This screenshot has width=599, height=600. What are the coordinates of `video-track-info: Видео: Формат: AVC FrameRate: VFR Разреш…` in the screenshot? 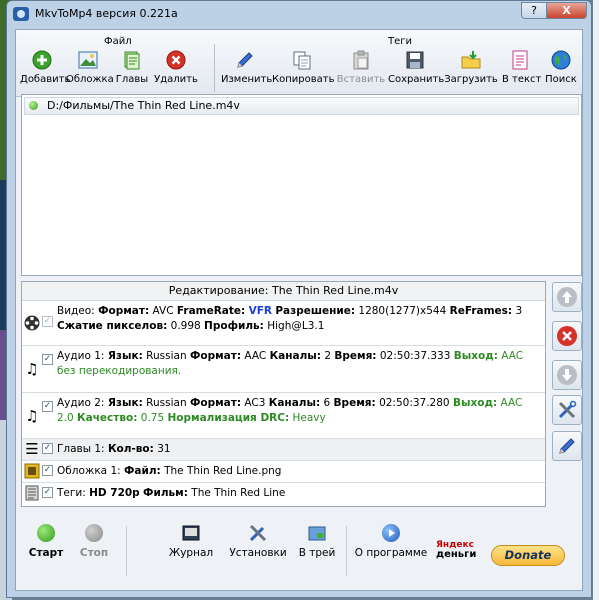 It's located at (290, 318).